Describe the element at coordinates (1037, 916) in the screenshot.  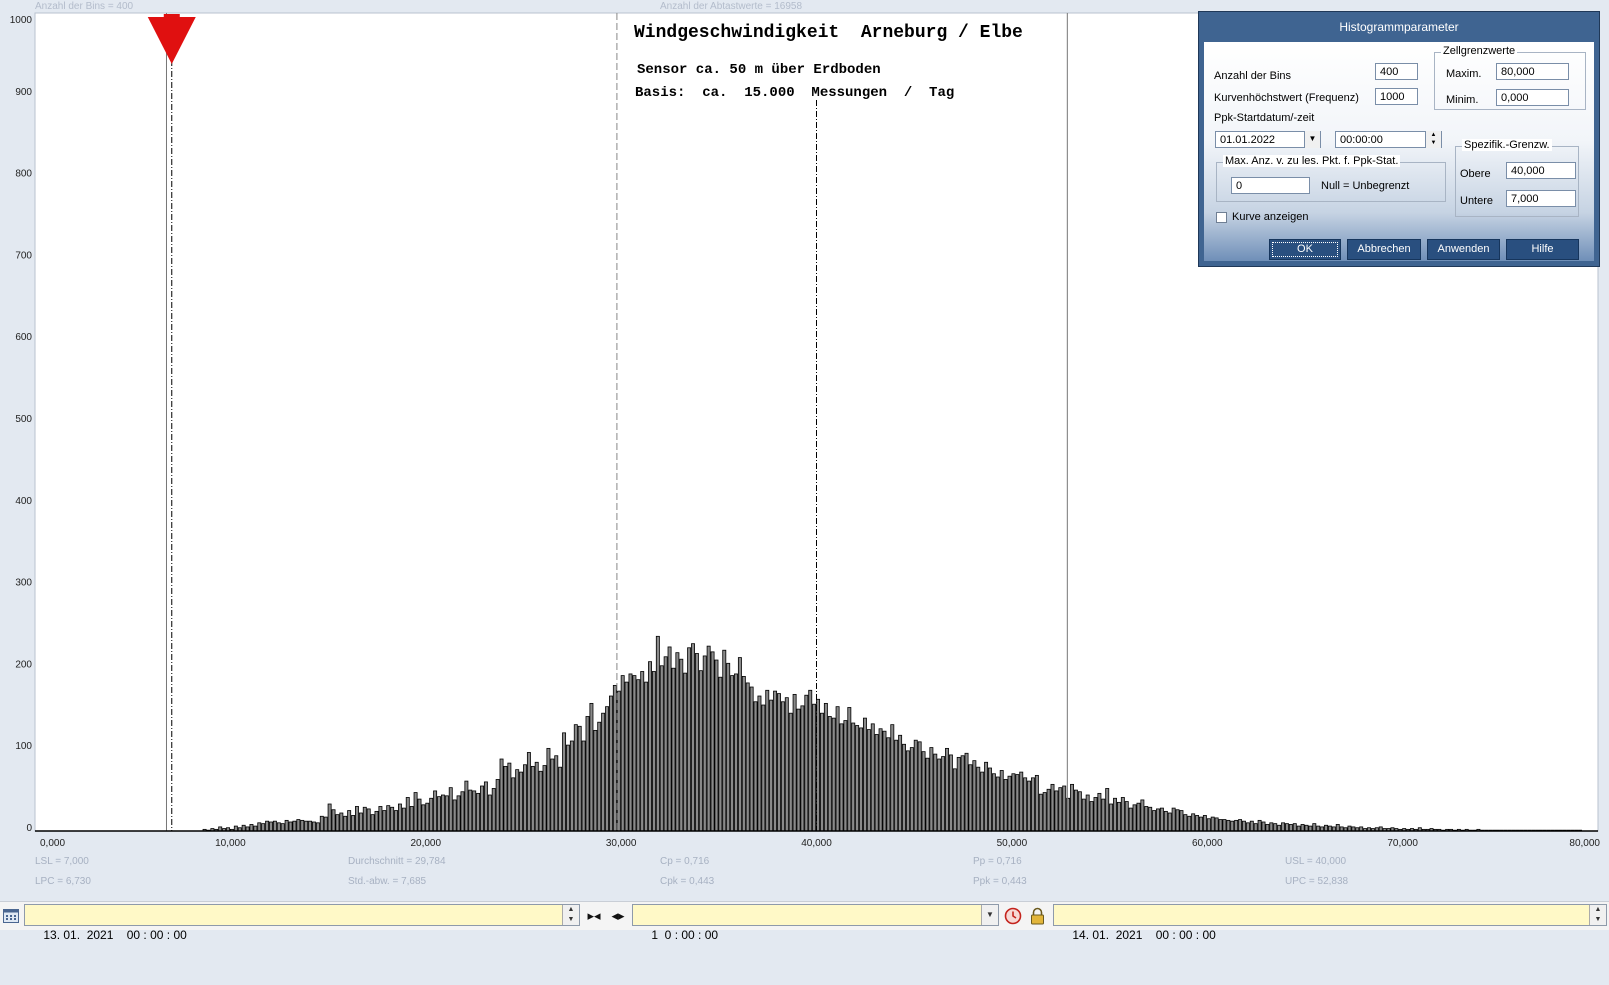
I see `lock-icon` at that location.